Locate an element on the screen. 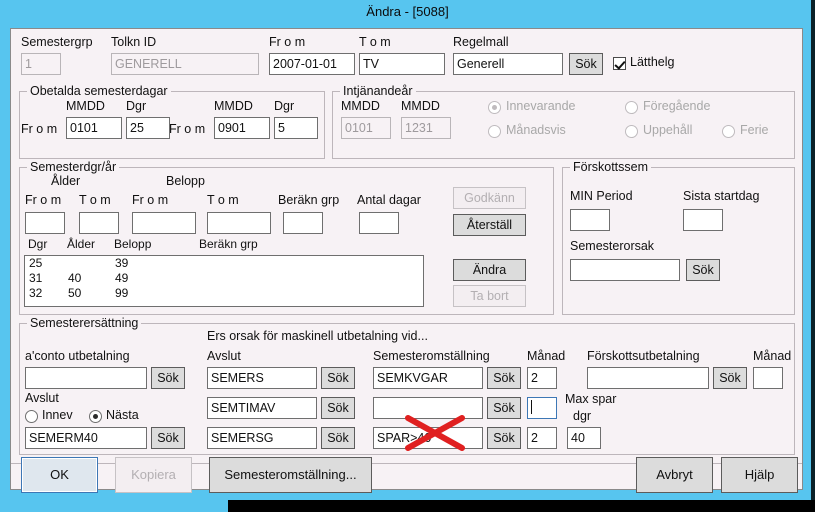 This screenshot has width=815, height=512. obetalda-dgr-field-1: 25 is located at coordinates (148, 128).